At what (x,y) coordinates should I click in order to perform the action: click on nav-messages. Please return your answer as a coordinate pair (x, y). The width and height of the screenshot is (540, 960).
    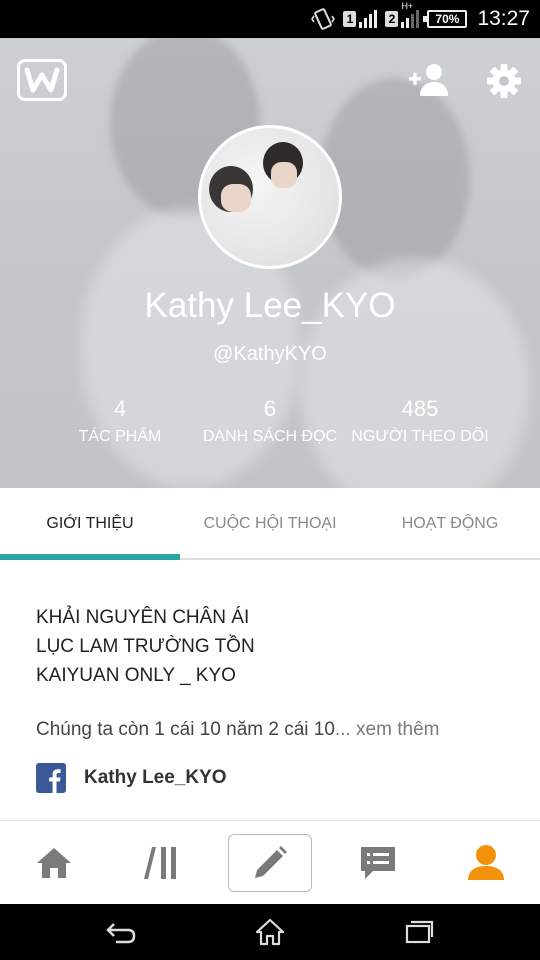
    Looking at the image, I should click on (378, 863).